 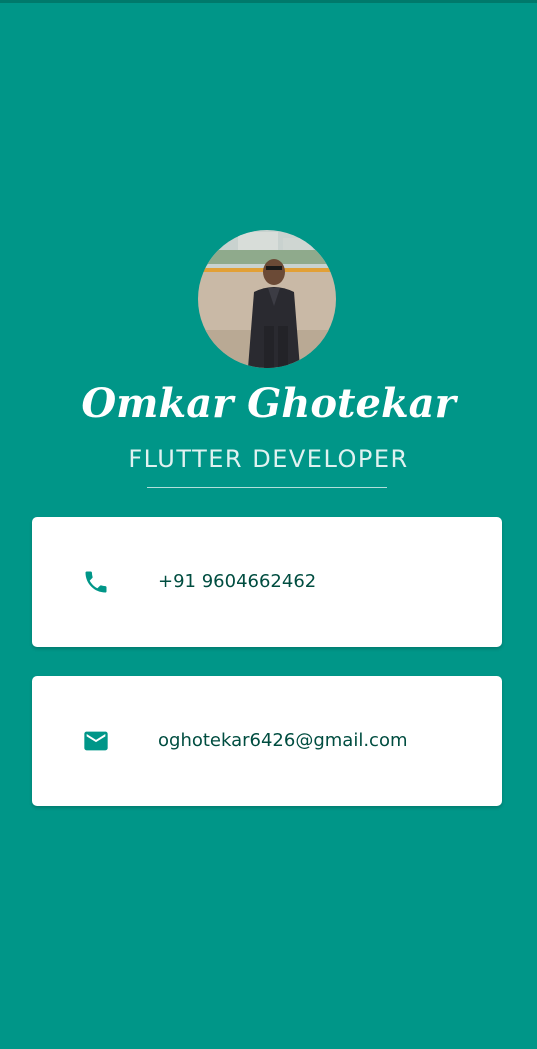 What do you see at coordinates (267, 487) in the screenshot?
I see `divider` at bounding box center [267, 487].